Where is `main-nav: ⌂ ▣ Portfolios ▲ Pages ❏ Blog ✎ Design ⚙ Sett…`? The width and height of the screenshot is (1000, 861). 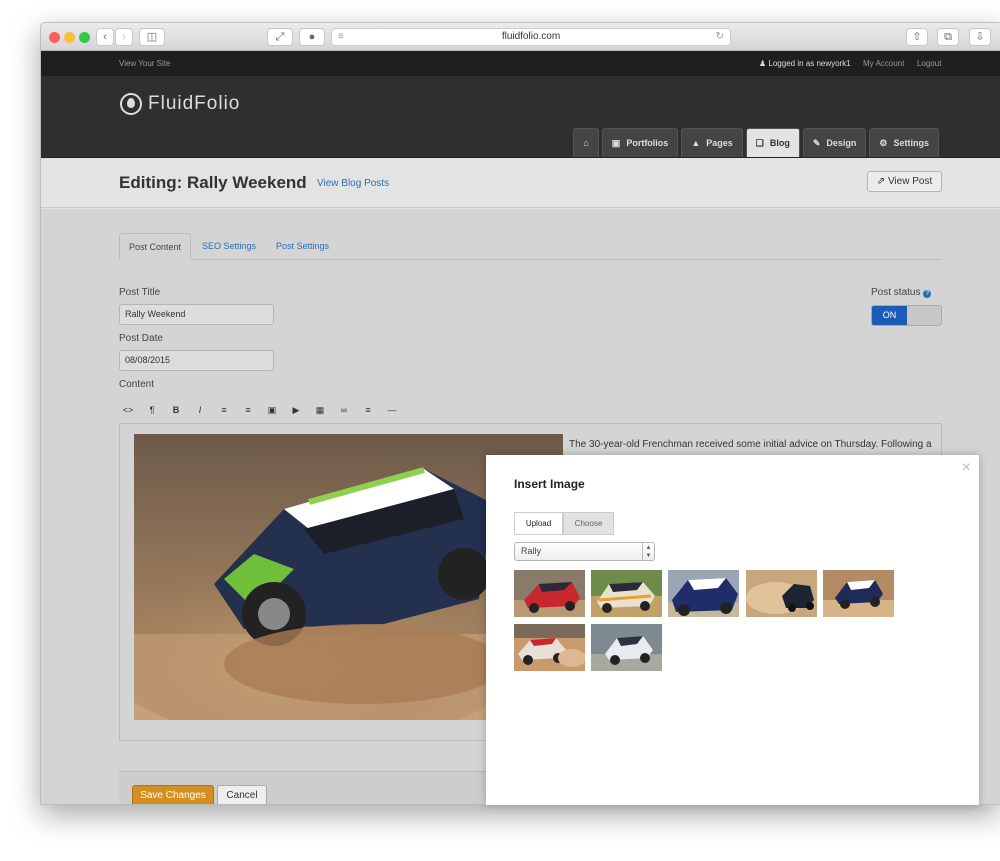 main-nav: ⌂ ▣ Portfolios ▲ Pages ❏ Blog ✎ Design ⚙ Sett… is located at coordinates (756, 142).